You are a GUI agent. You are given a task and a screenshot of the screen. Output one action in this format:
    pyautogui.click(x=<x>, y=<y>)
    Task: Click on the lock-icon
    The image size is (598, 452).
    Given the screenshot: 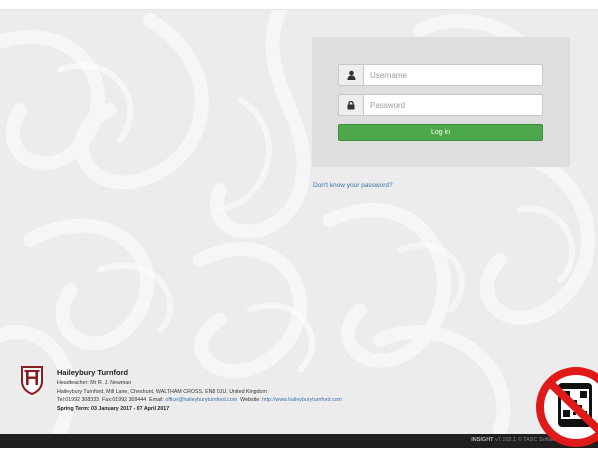 What is the action you would take?
    pyautogui.click(x=350, y=105)
    